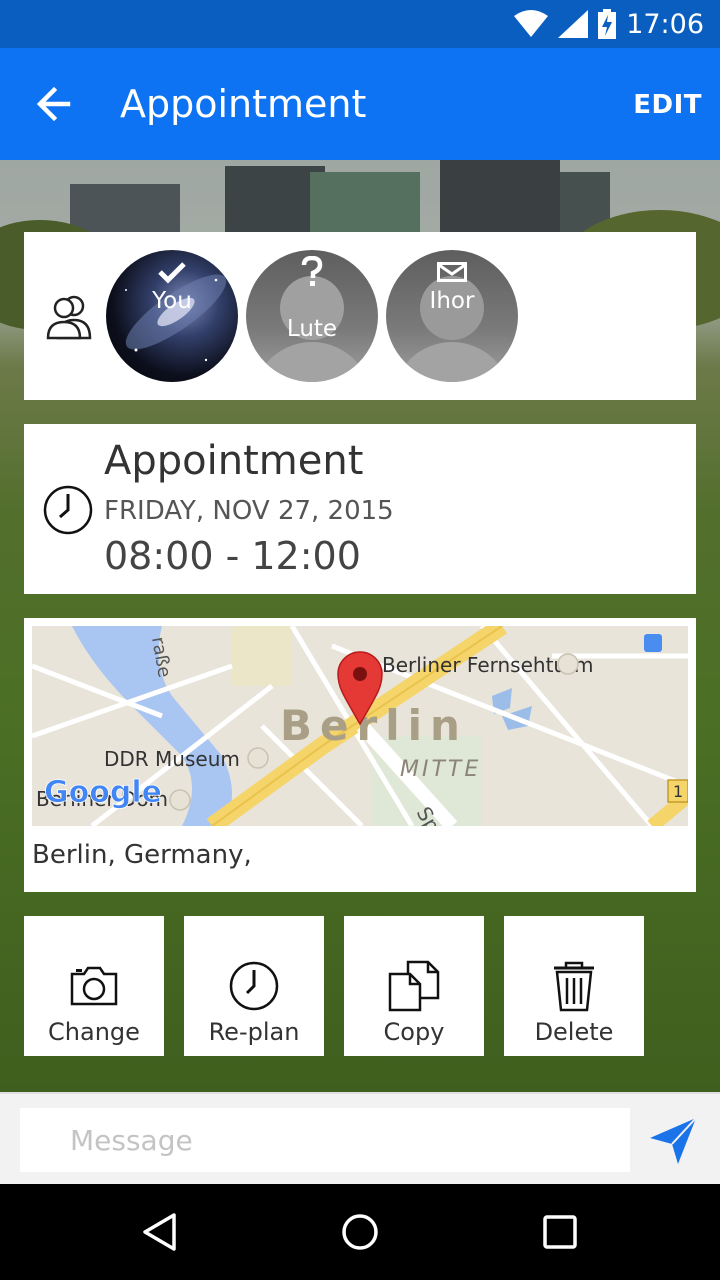  I want to click on appointment-title: Appointment, so click(234, 461).